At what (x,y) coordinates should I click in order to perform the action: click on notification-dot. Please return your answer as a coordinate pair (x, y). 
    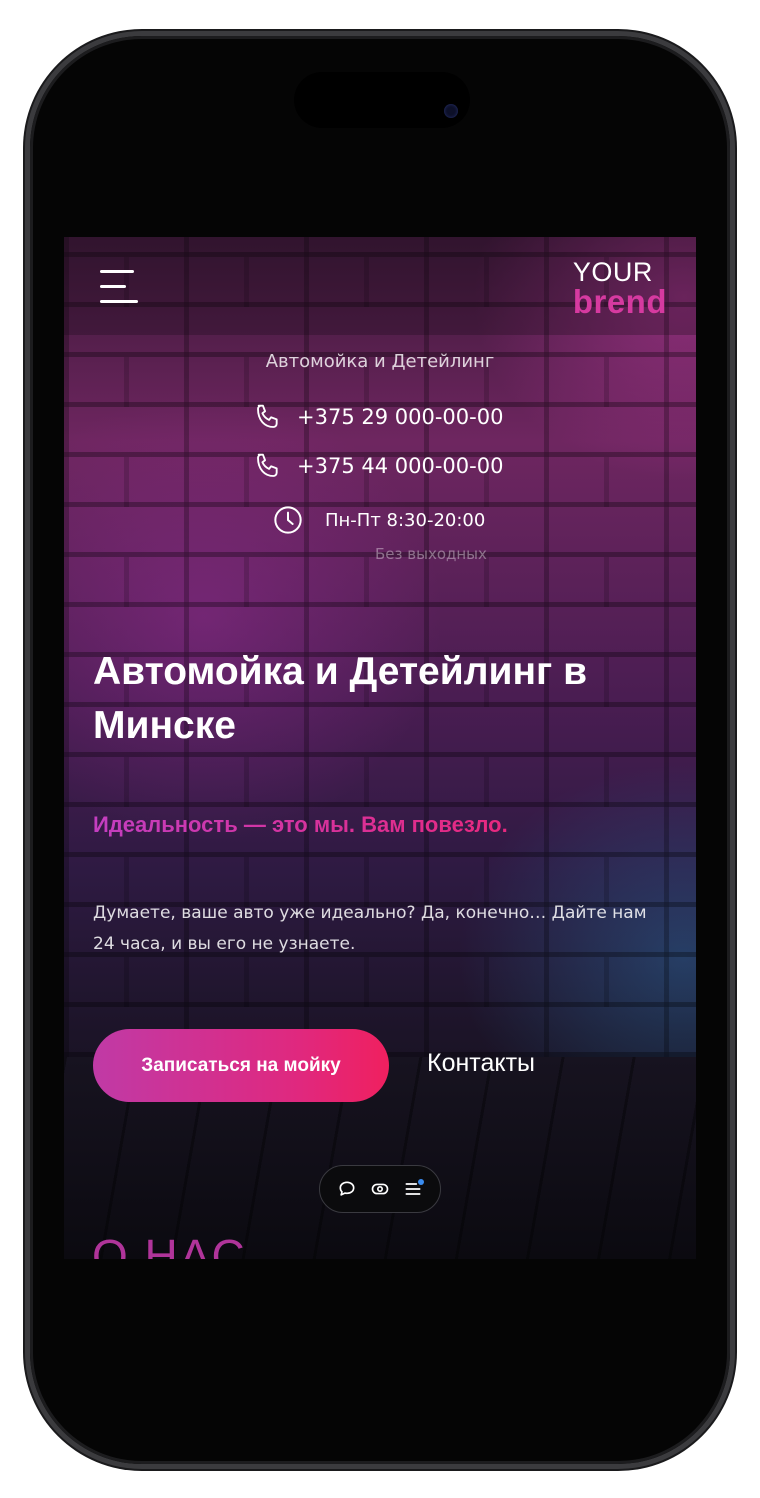
    Looking at the image, I should click on (421, 1182).